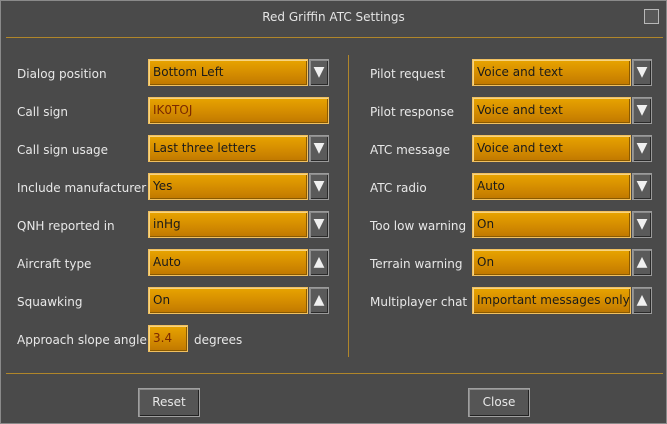  I want to click on qnh-reported-in-dropdown-icon: ▼, so click(319, 224).